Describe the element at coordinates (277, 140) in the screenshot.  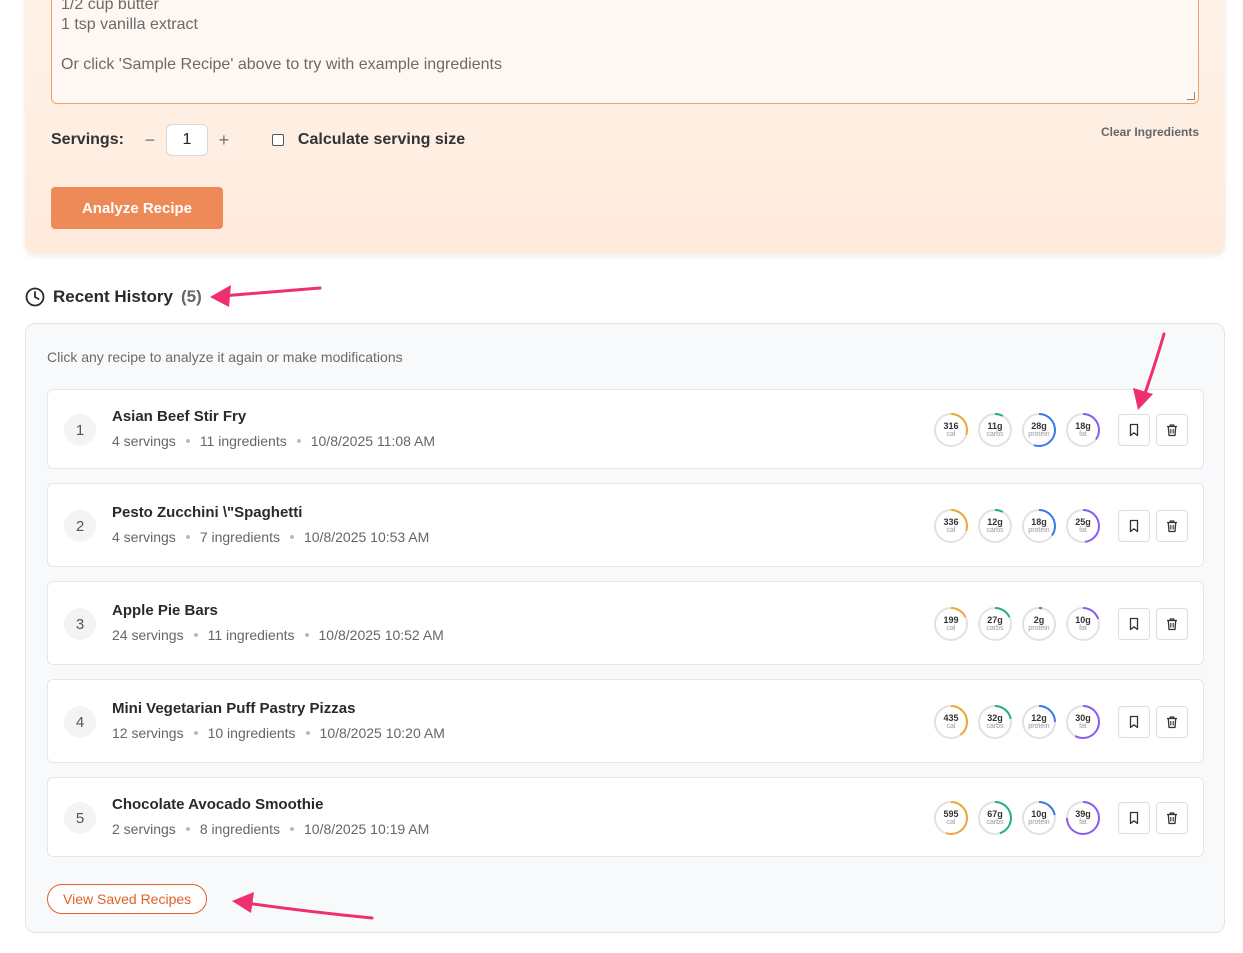
I see `calculate-serving-size-checkbox` at that location.